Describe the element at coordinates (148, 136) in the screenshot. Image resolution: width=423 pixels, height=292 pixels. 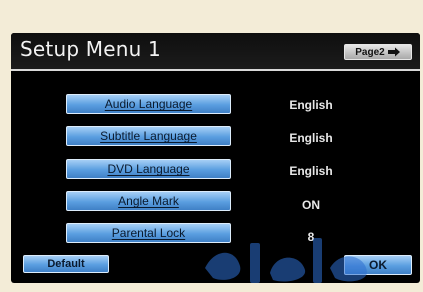
I see `subtitle-language-button: Subtitle Language` at that location.